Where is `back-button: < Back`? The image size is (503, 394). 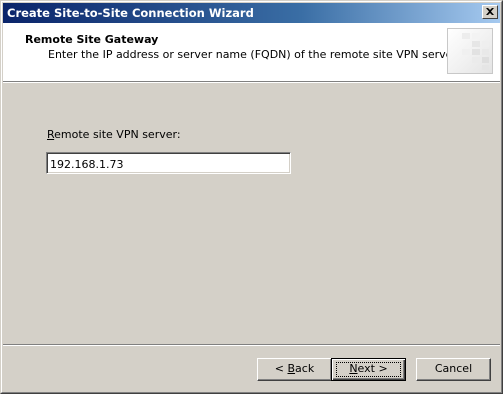
back-button: < Back is located at coordinates (294, 369).